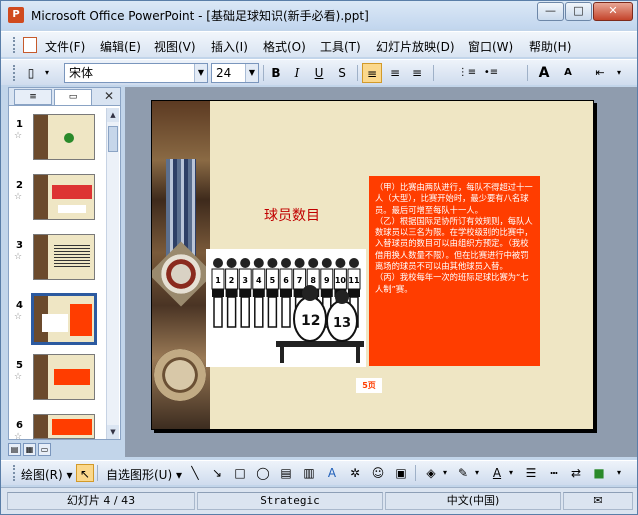 The width and height of the screenshot is (638, 515). What do you see at coordinates (490, 46) in the screenshot?
I see `menu-window: 窗口(W)` at bounding box center [490, 46].